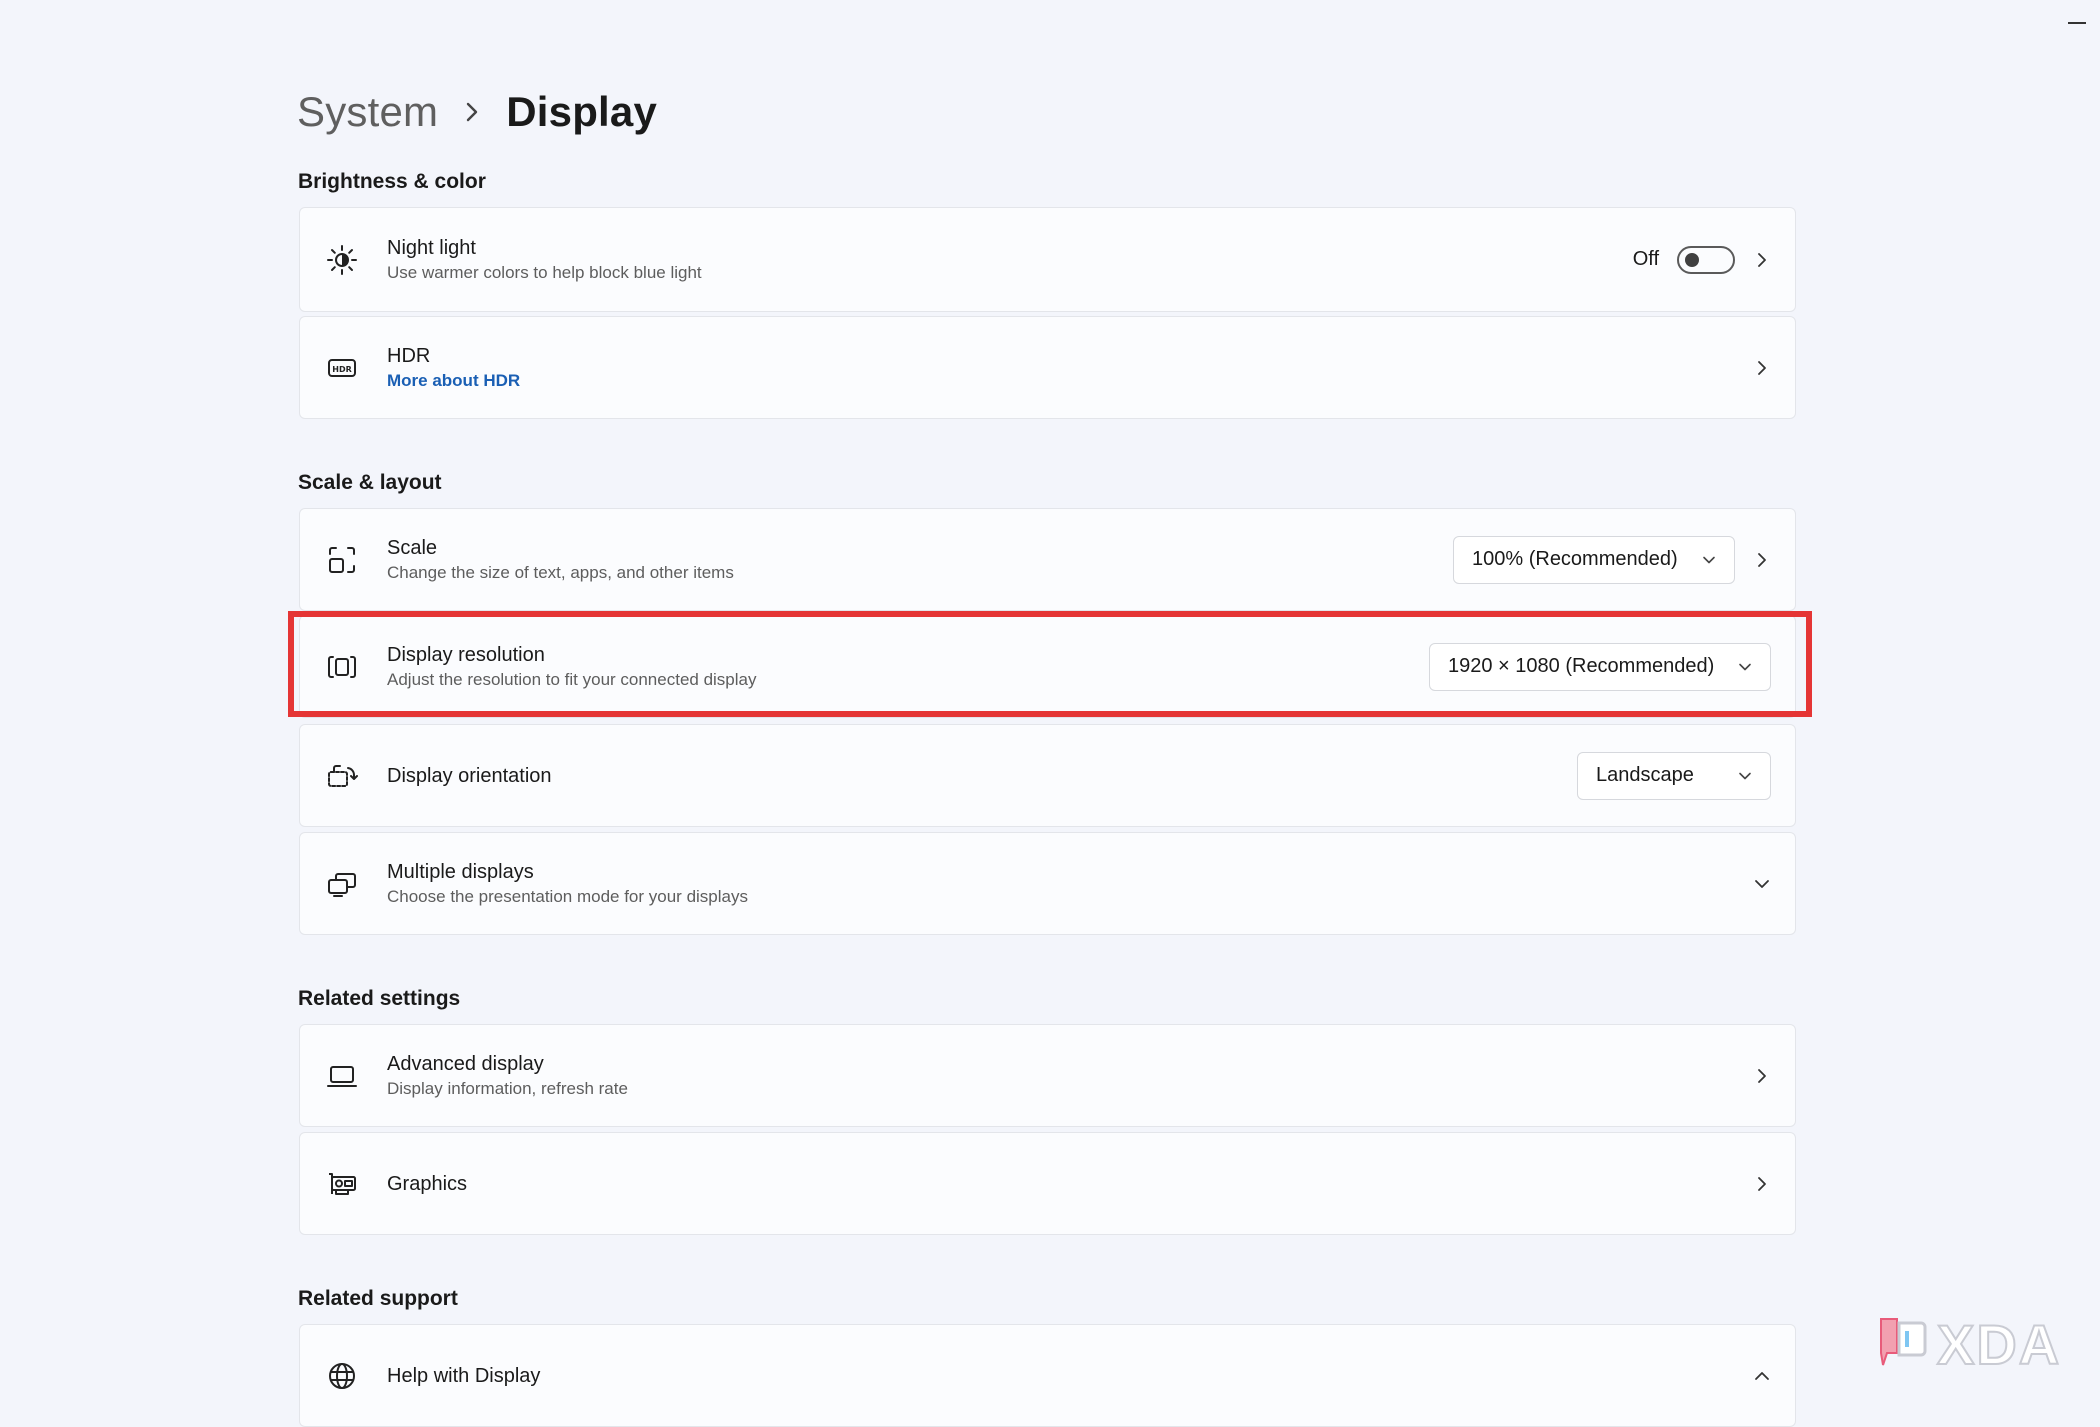  Describe the element at coordinates (1047, 1183) in the screenshot. I see `graphics-row: Graphics` at that location.